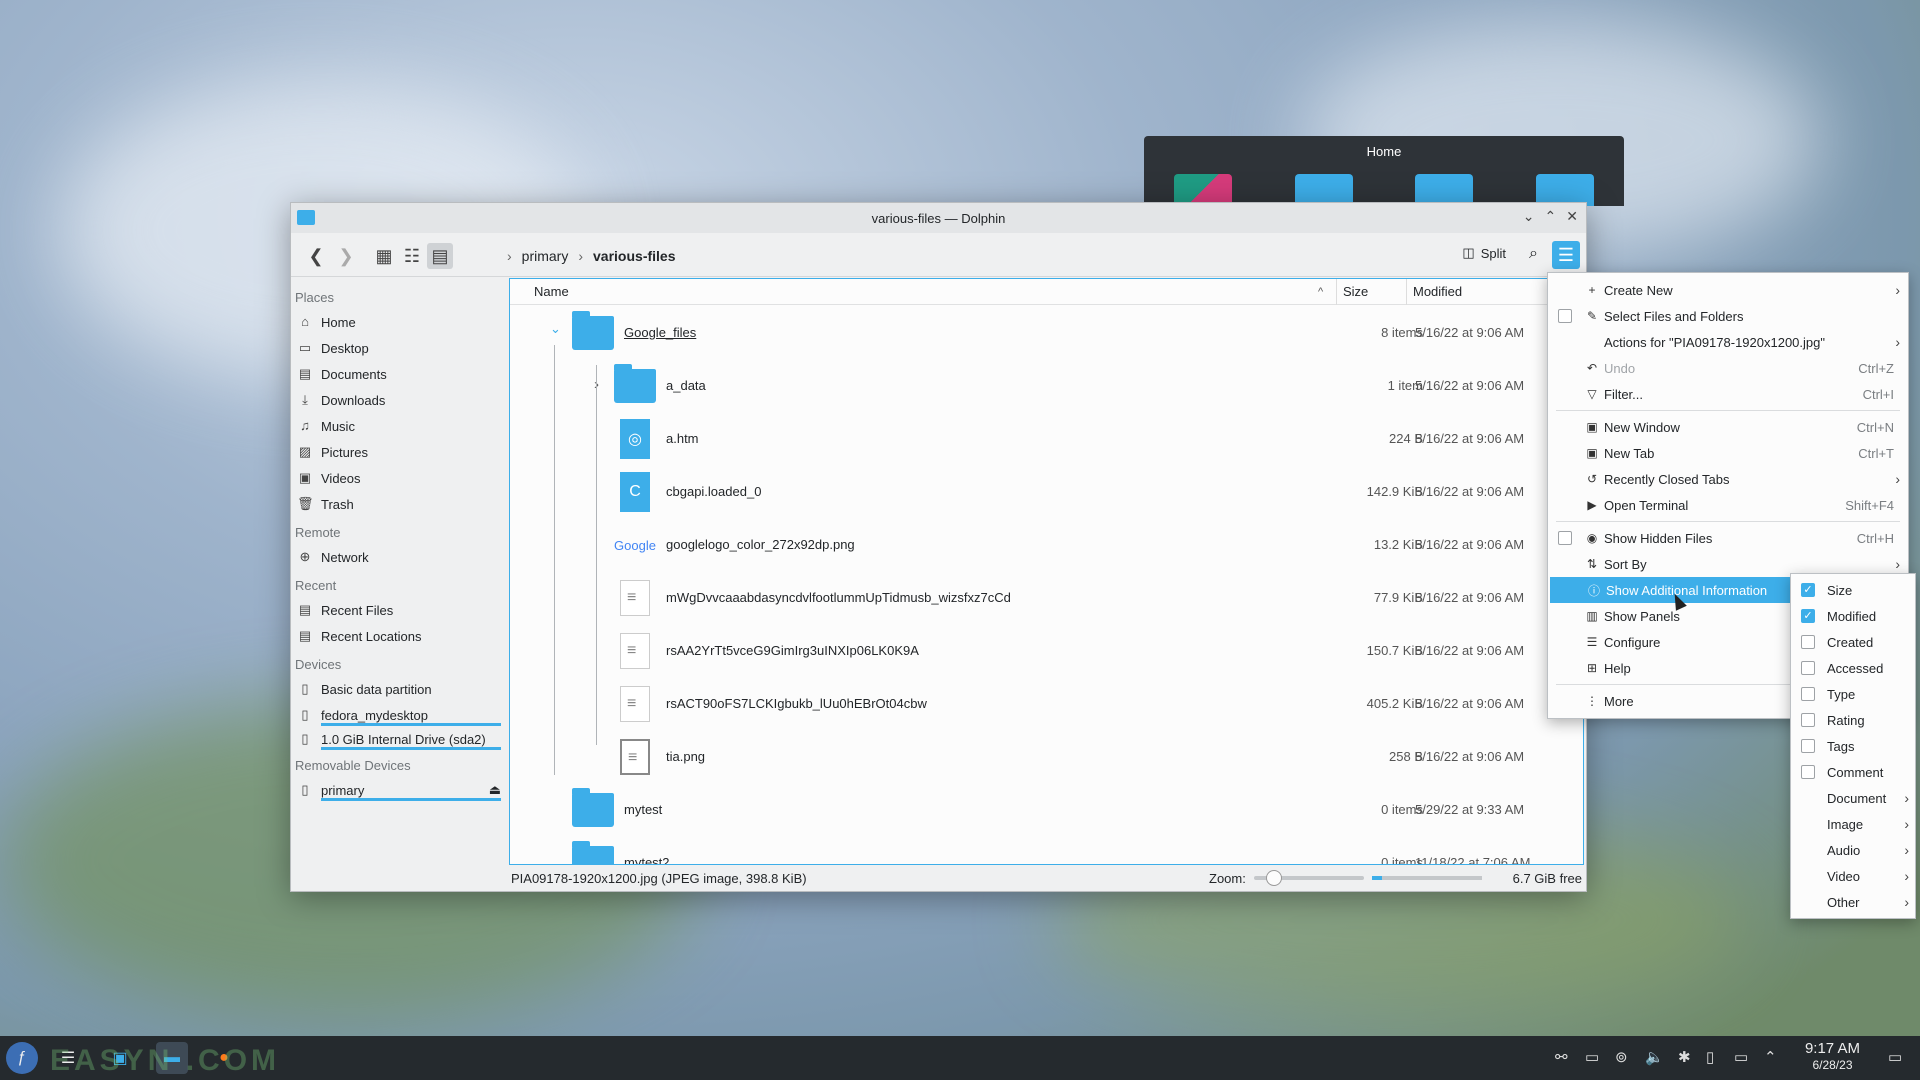  Describe the element at coordinates (1728, 453) in the screenshot. I see `menu-item-new-tab: ▣ New Tab Ctrl+T` at that location.